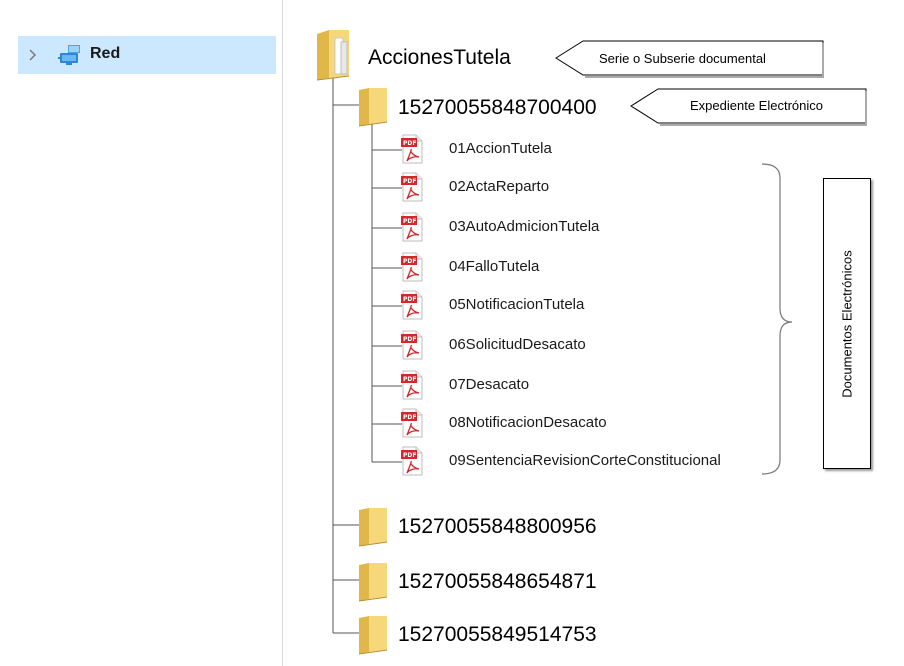 The width and height of the screenshot is (904, 666). I want to click on brace, so click(777, 319).